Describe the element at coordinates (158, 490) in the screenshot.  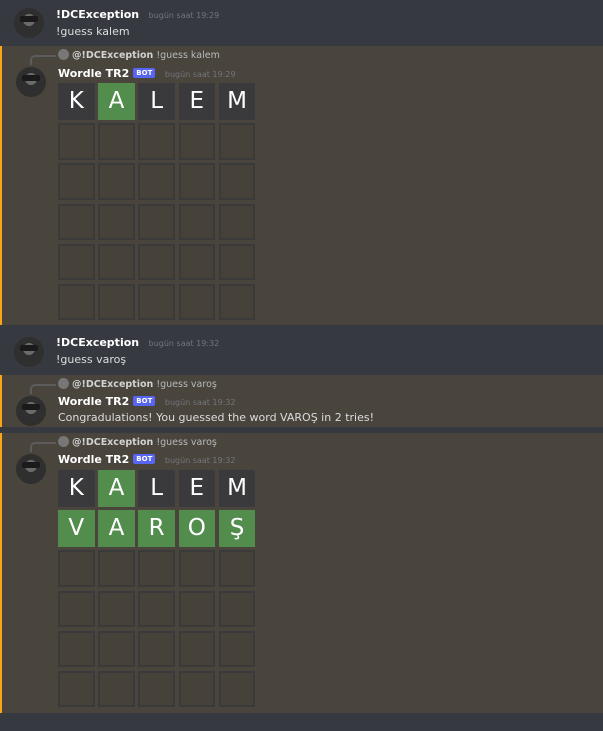
I see `board-row: KALEM` at that location.